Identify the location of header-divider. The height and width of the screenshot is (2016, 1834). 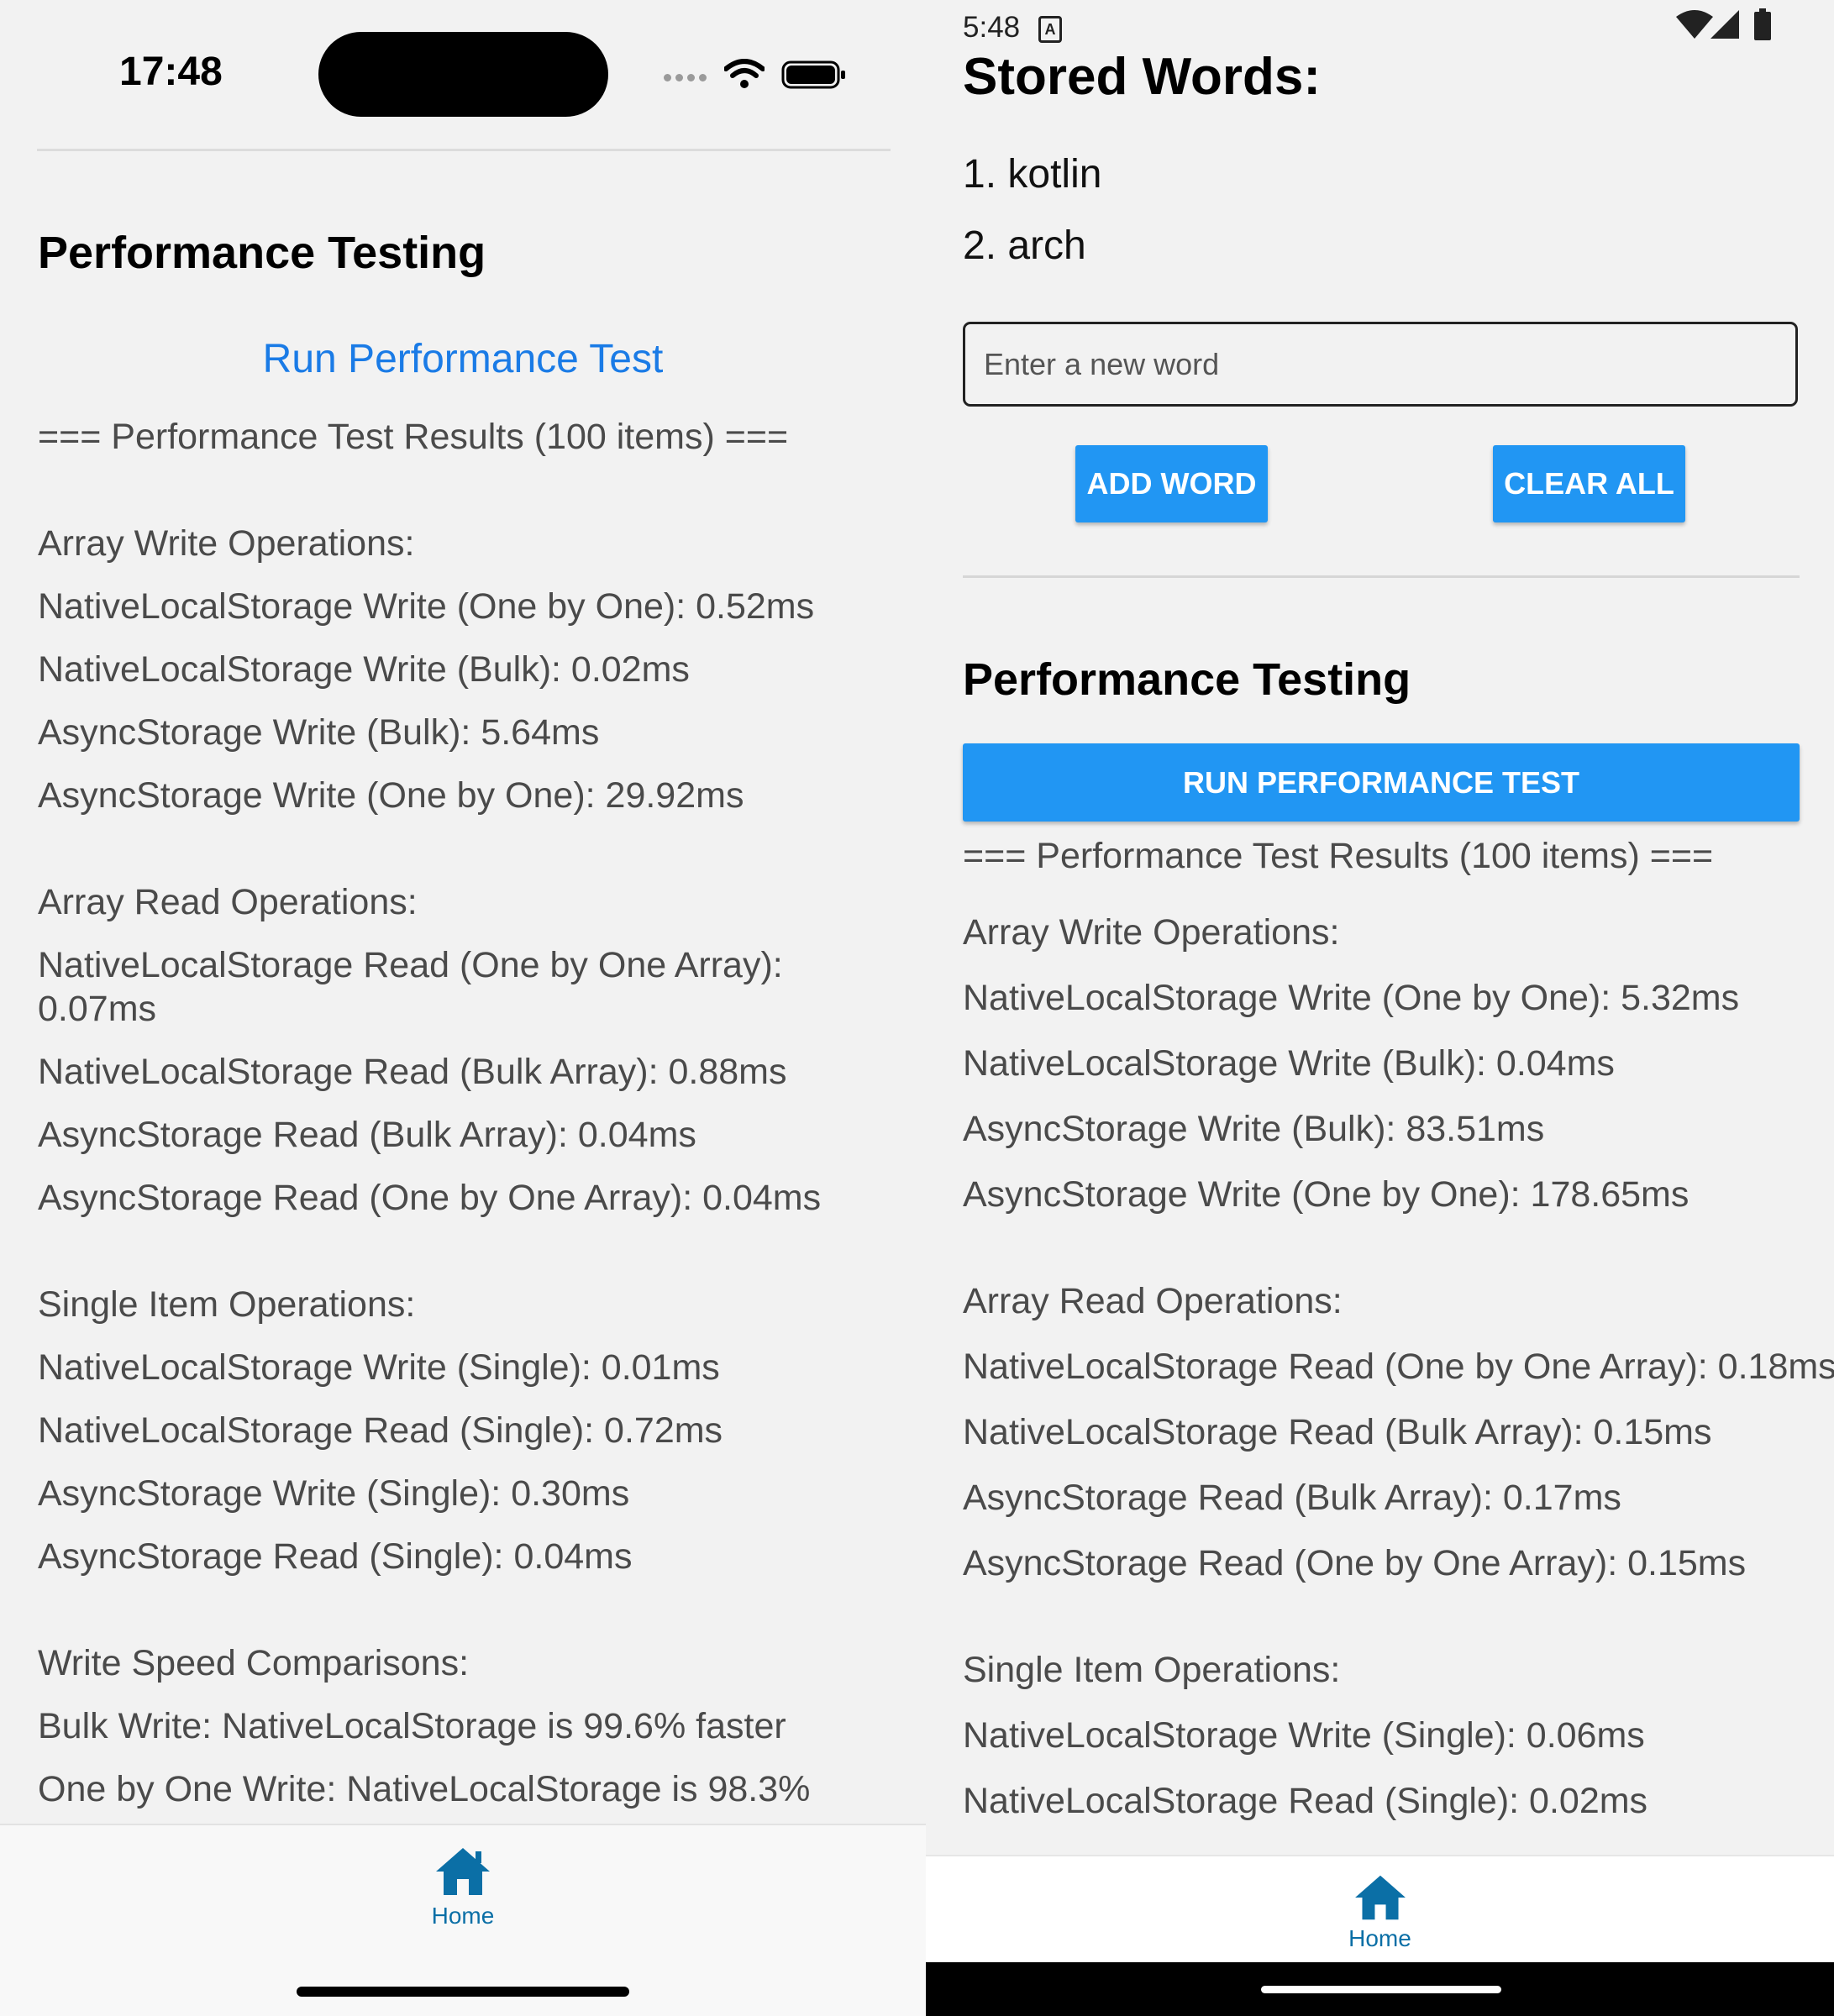
(464, 150).